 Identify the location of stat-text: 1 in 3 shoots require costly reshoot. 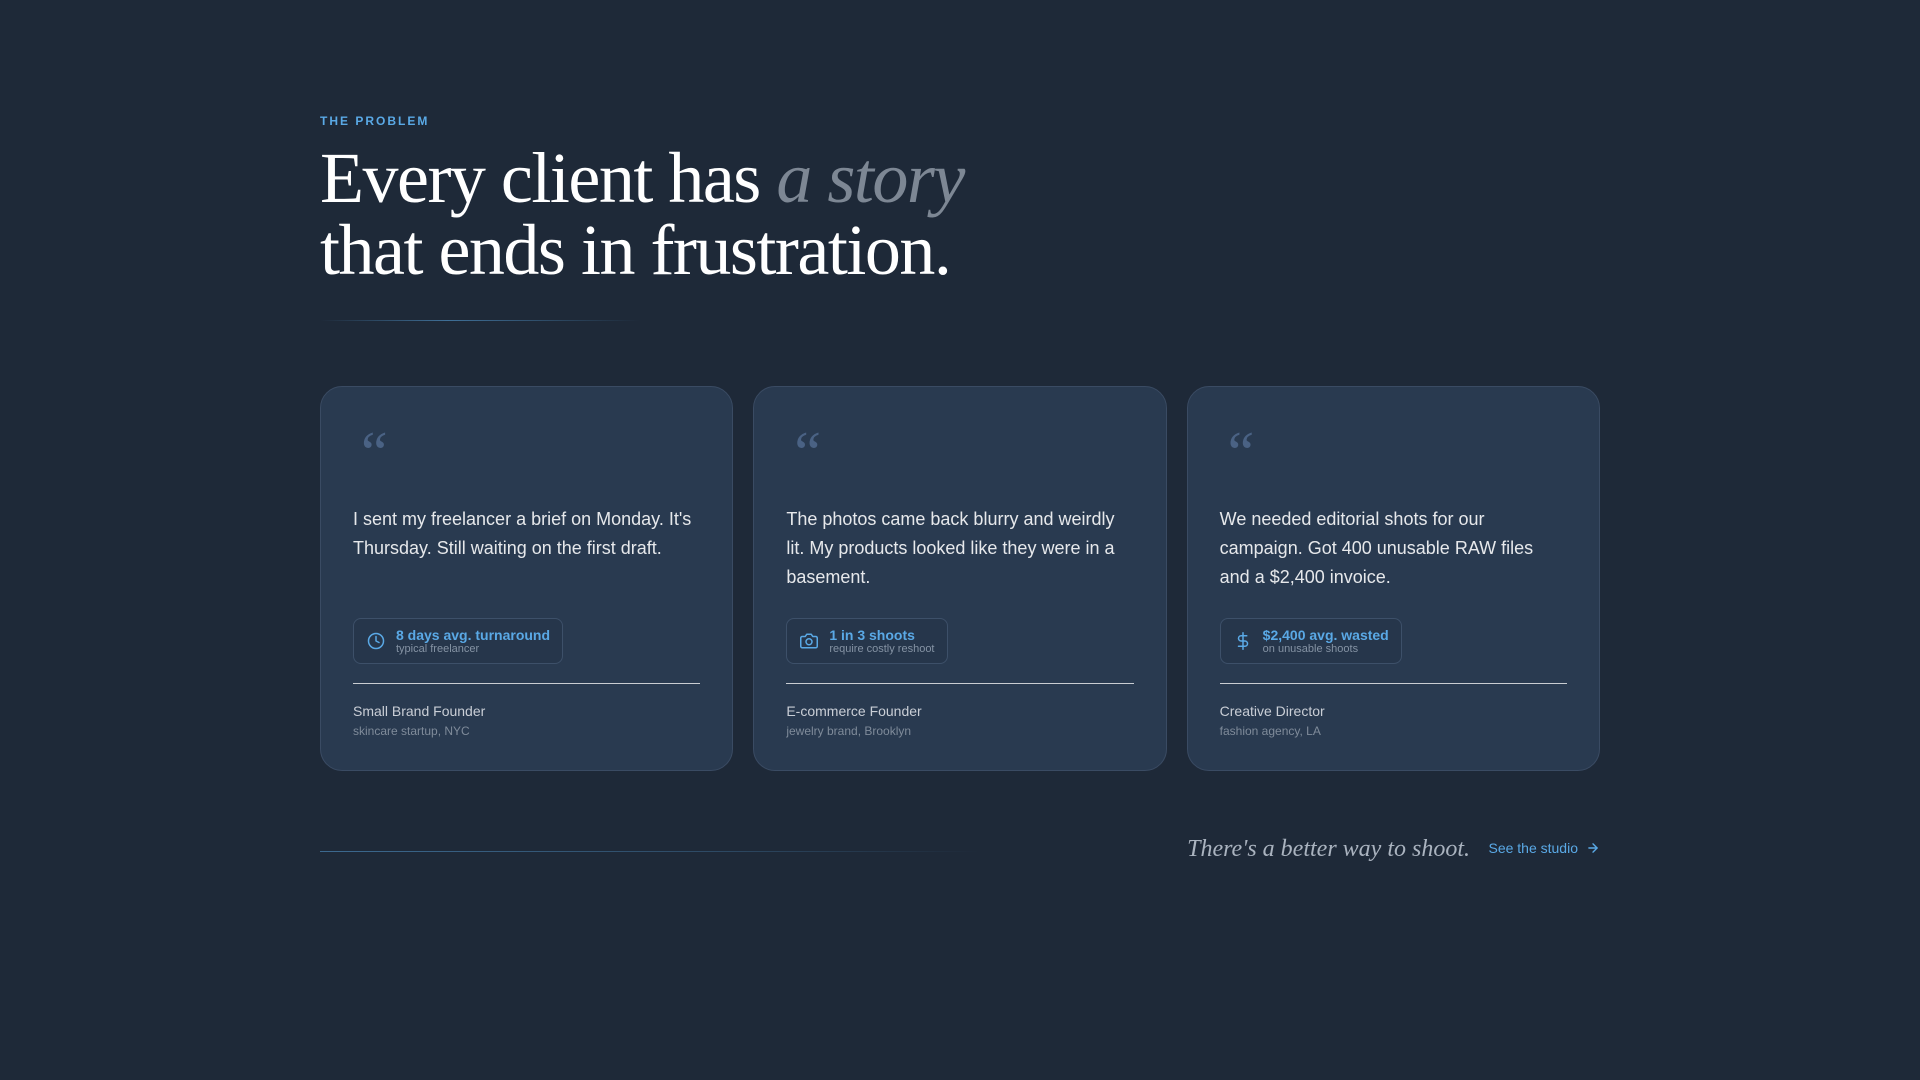
(881, 641).